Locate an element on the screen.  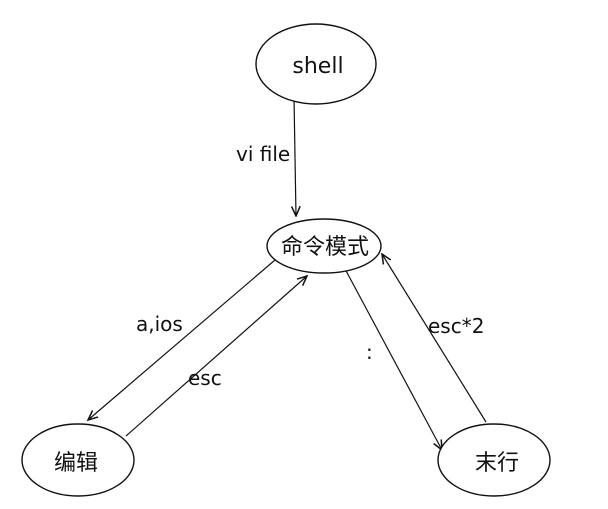
edge-last-line-to-command is located at coordinates (434, 338).